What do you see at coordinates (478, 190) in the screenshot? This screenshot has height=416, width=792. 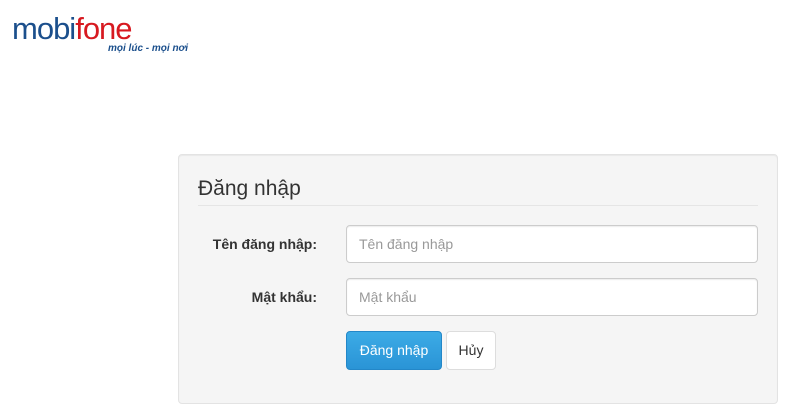 I see `login-title: Đăng nhập` at bounding box center [478, 190].